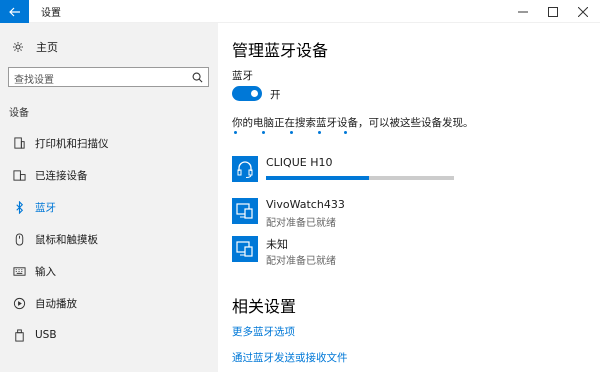 Image resolution: width=600 pixels, height=372 pixels. I want to click on search-icon, so click(197, 77).